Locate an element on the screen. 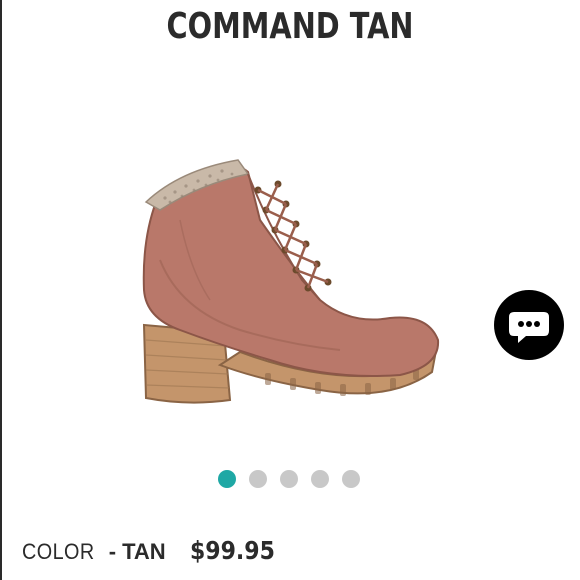  color-value: TAN is located at coordinates (144, 551).